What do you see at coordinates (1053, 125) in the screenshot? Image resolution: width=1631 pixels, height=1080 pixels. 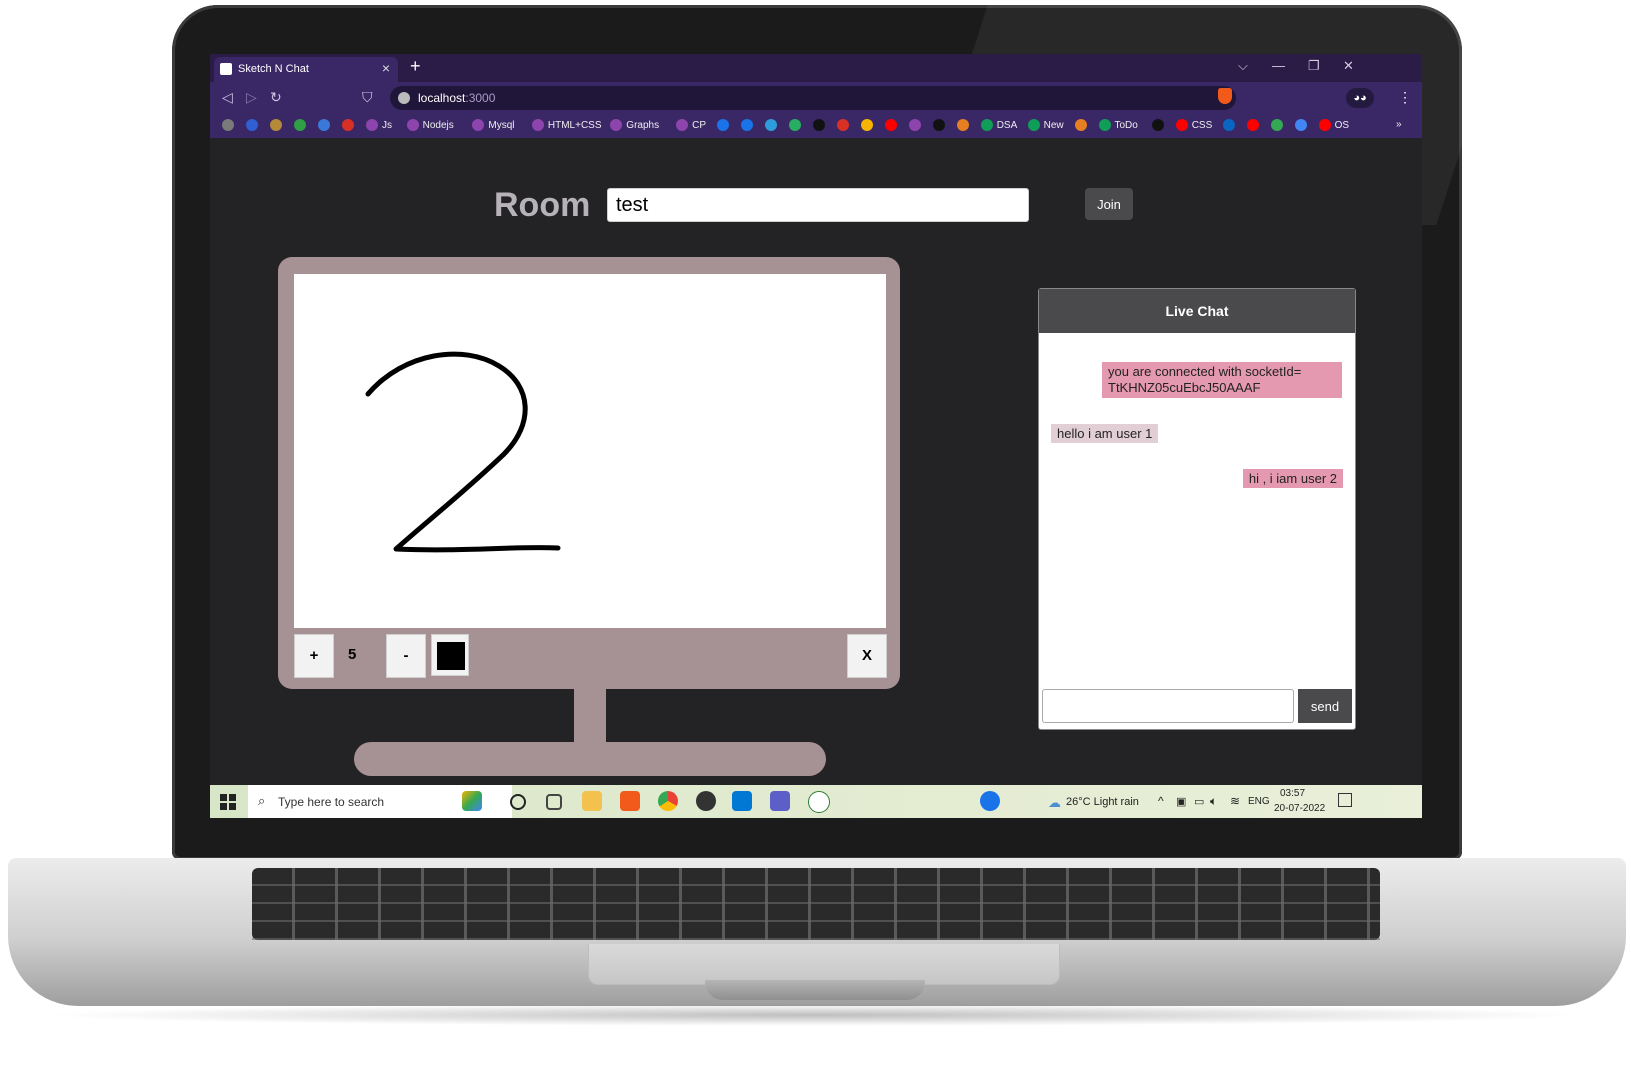 I see `bookmark-label: New` at bounding box center [1053, 125].